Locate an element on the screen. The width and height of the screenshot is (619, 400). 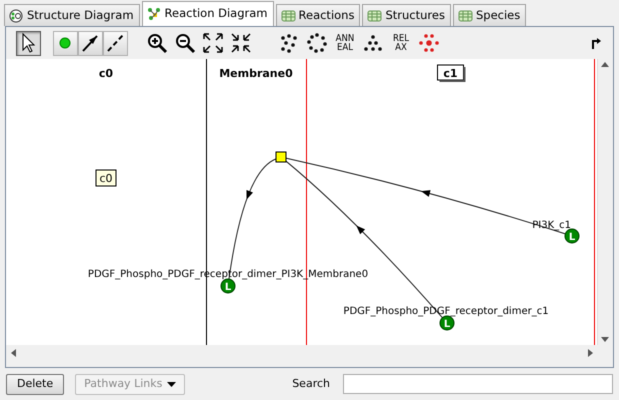
grid-dots-icon is located at coordinates (373, 43).